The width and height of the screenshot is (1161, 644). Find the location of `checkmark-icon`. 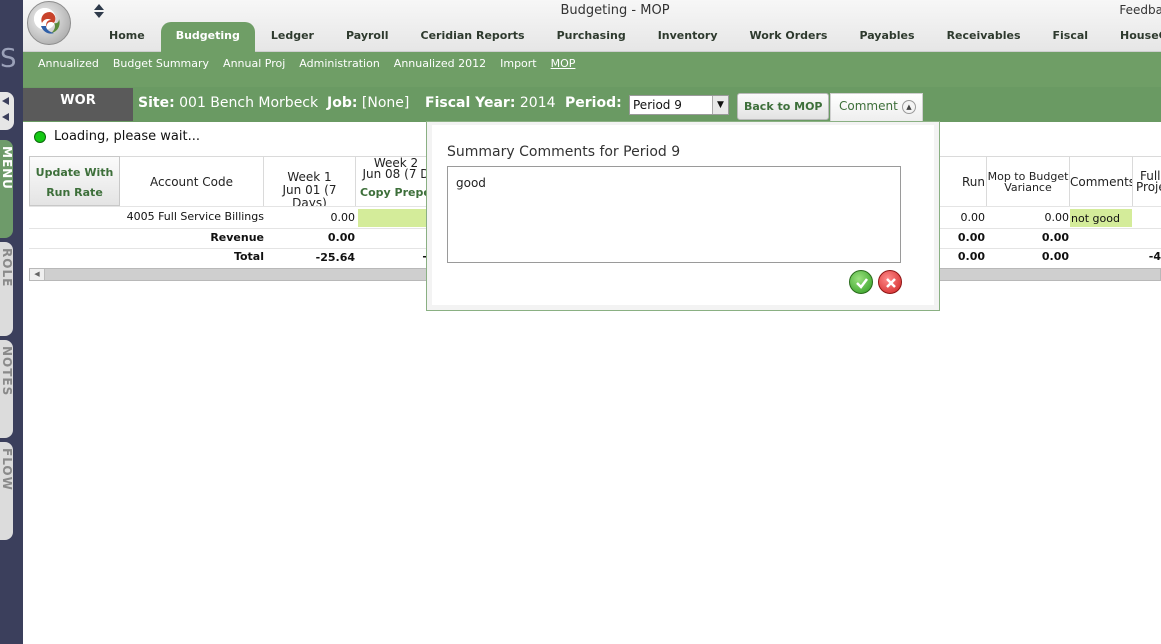

checkmark-icon is located at coordinates (862, 283).